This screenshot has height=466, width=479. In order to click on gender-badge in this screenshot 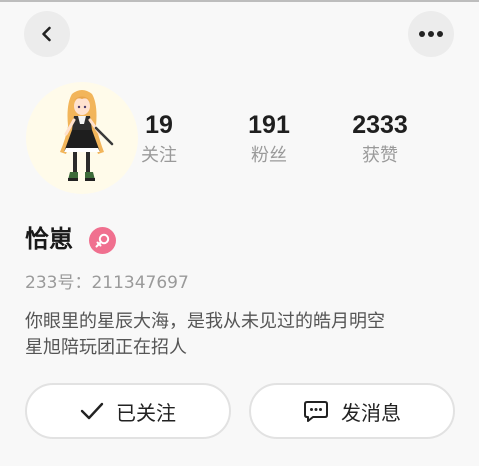, I will do `click(102, 240)`.